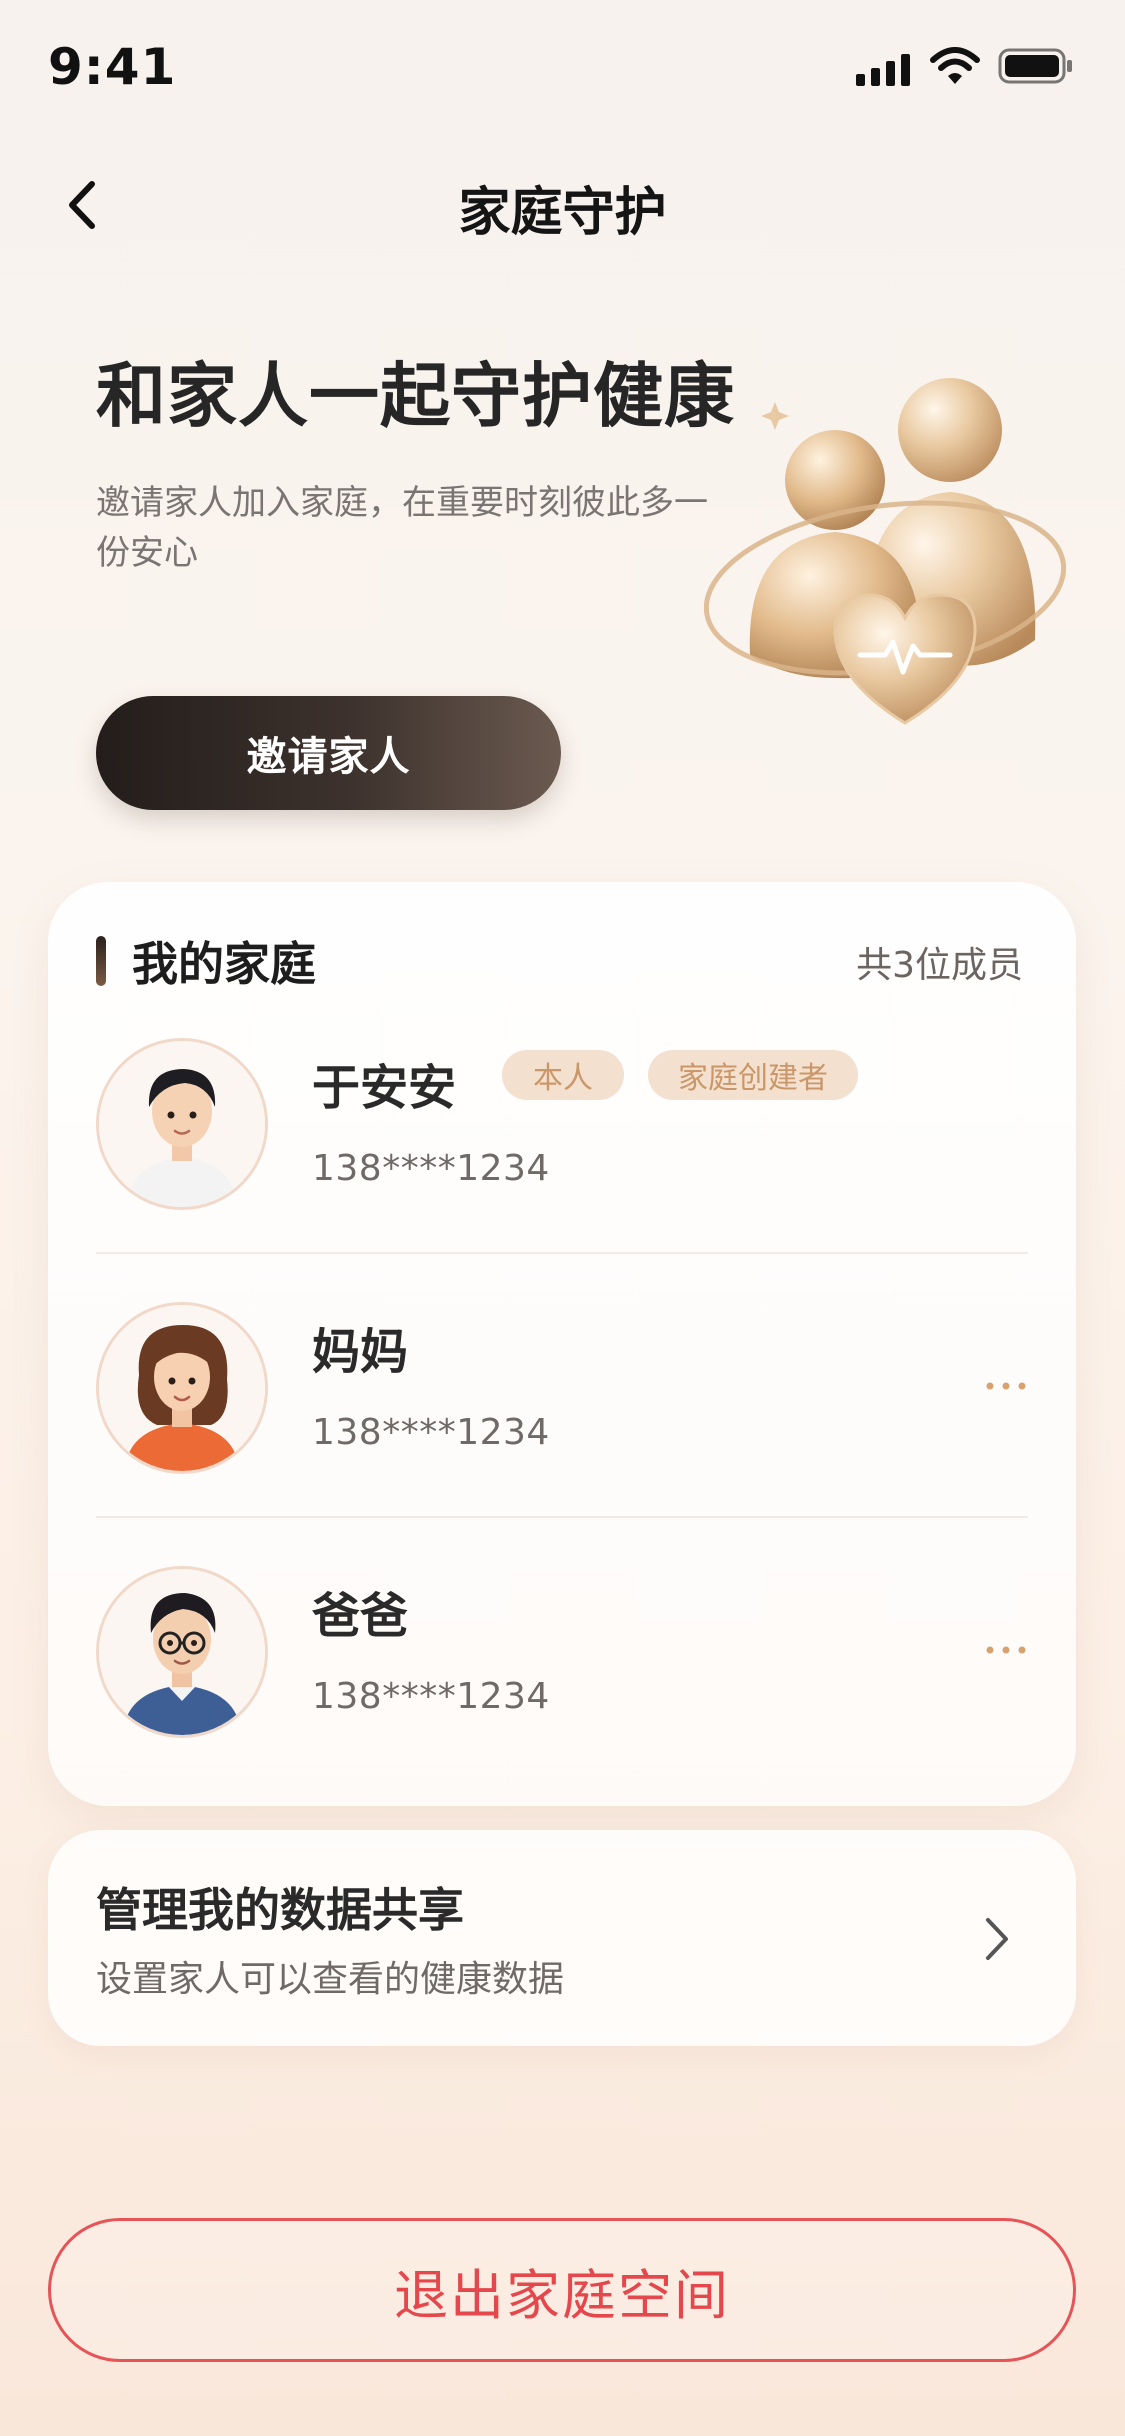 The width and height of the screenshot is (1125, 2436). I want to click on data-share-subtitle: 设置家人可以查看的健康数据, so click(330, 1979).